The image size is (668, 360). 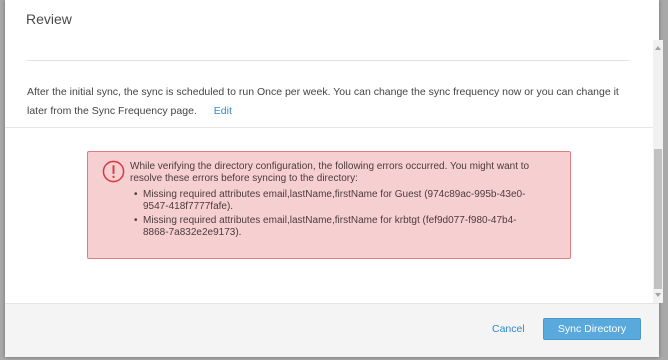 I want to click on exclamation-circle-icon, so click(x=113, y=171).